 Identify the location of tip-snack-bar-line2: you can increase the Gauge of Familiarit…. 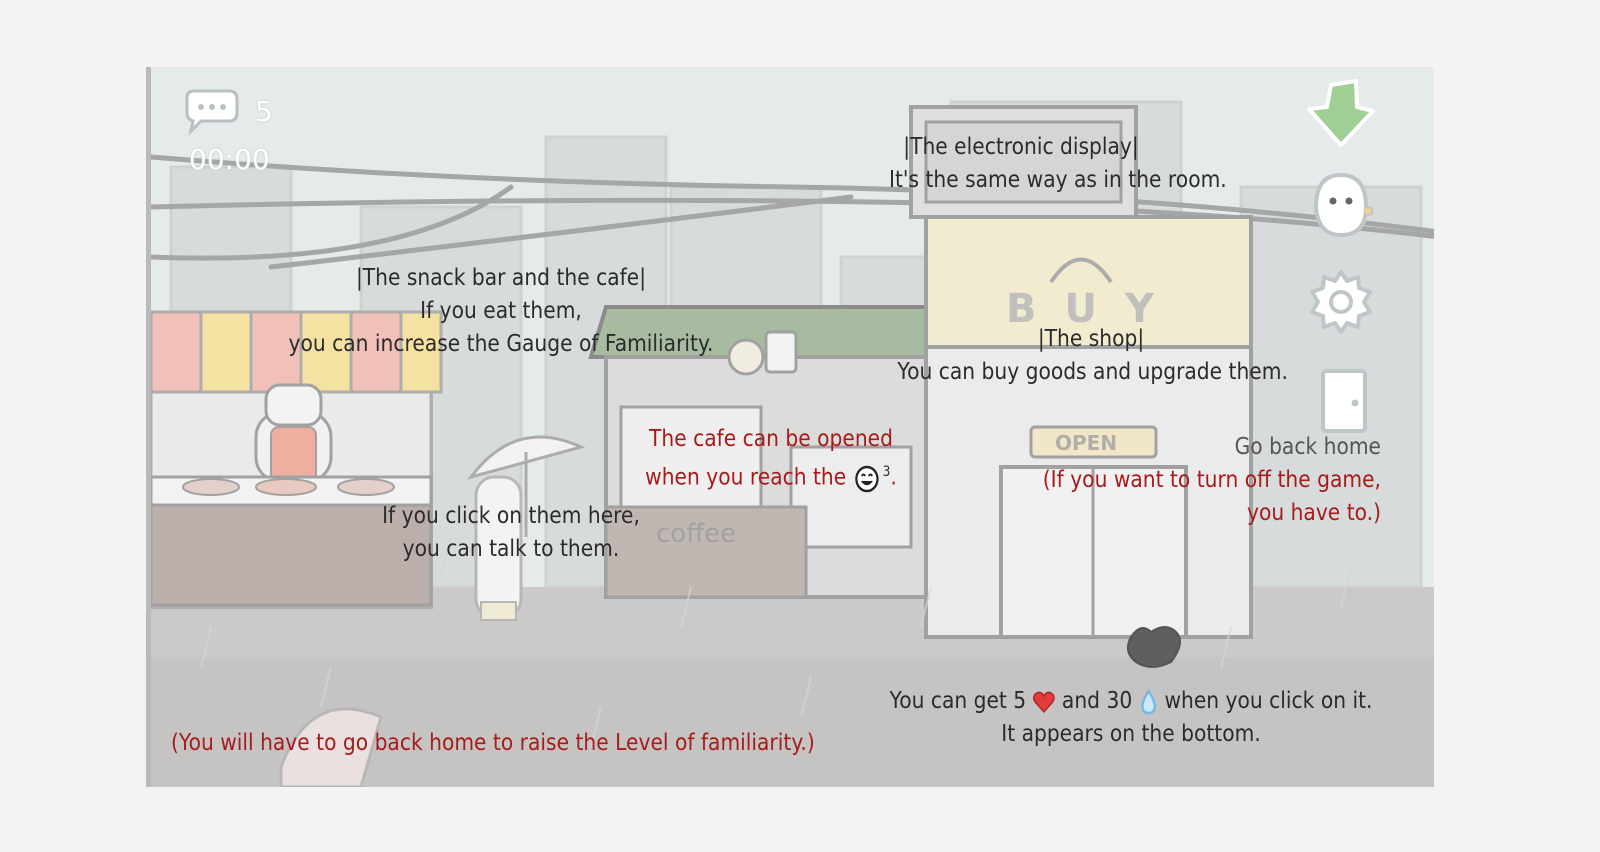
(501, 344).